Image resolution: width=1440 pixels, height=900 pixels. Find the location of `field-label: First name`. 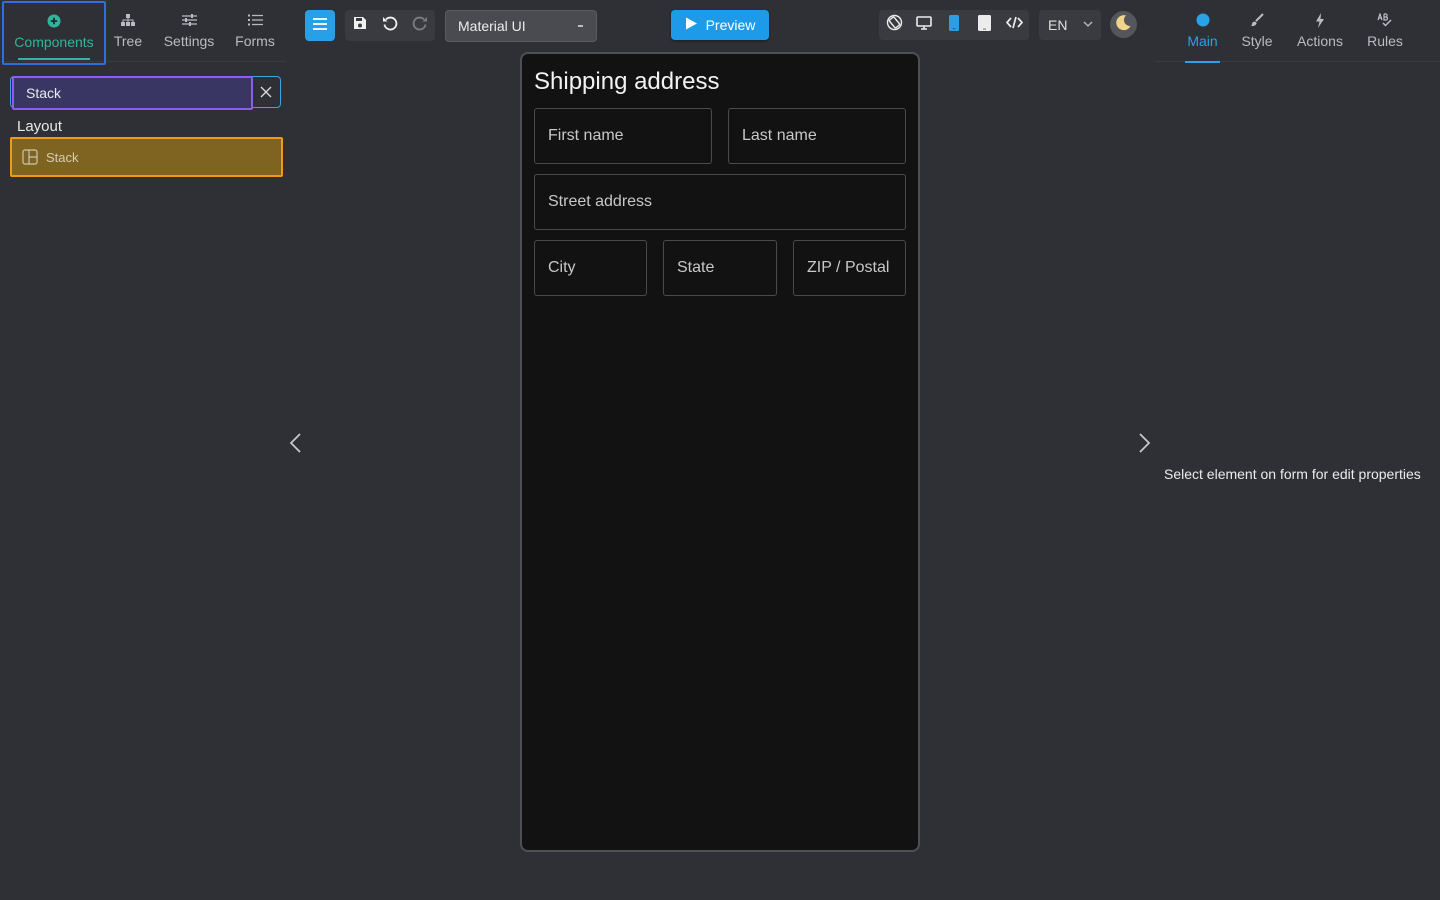

field-label: First name is located at coordinates (586, 135).